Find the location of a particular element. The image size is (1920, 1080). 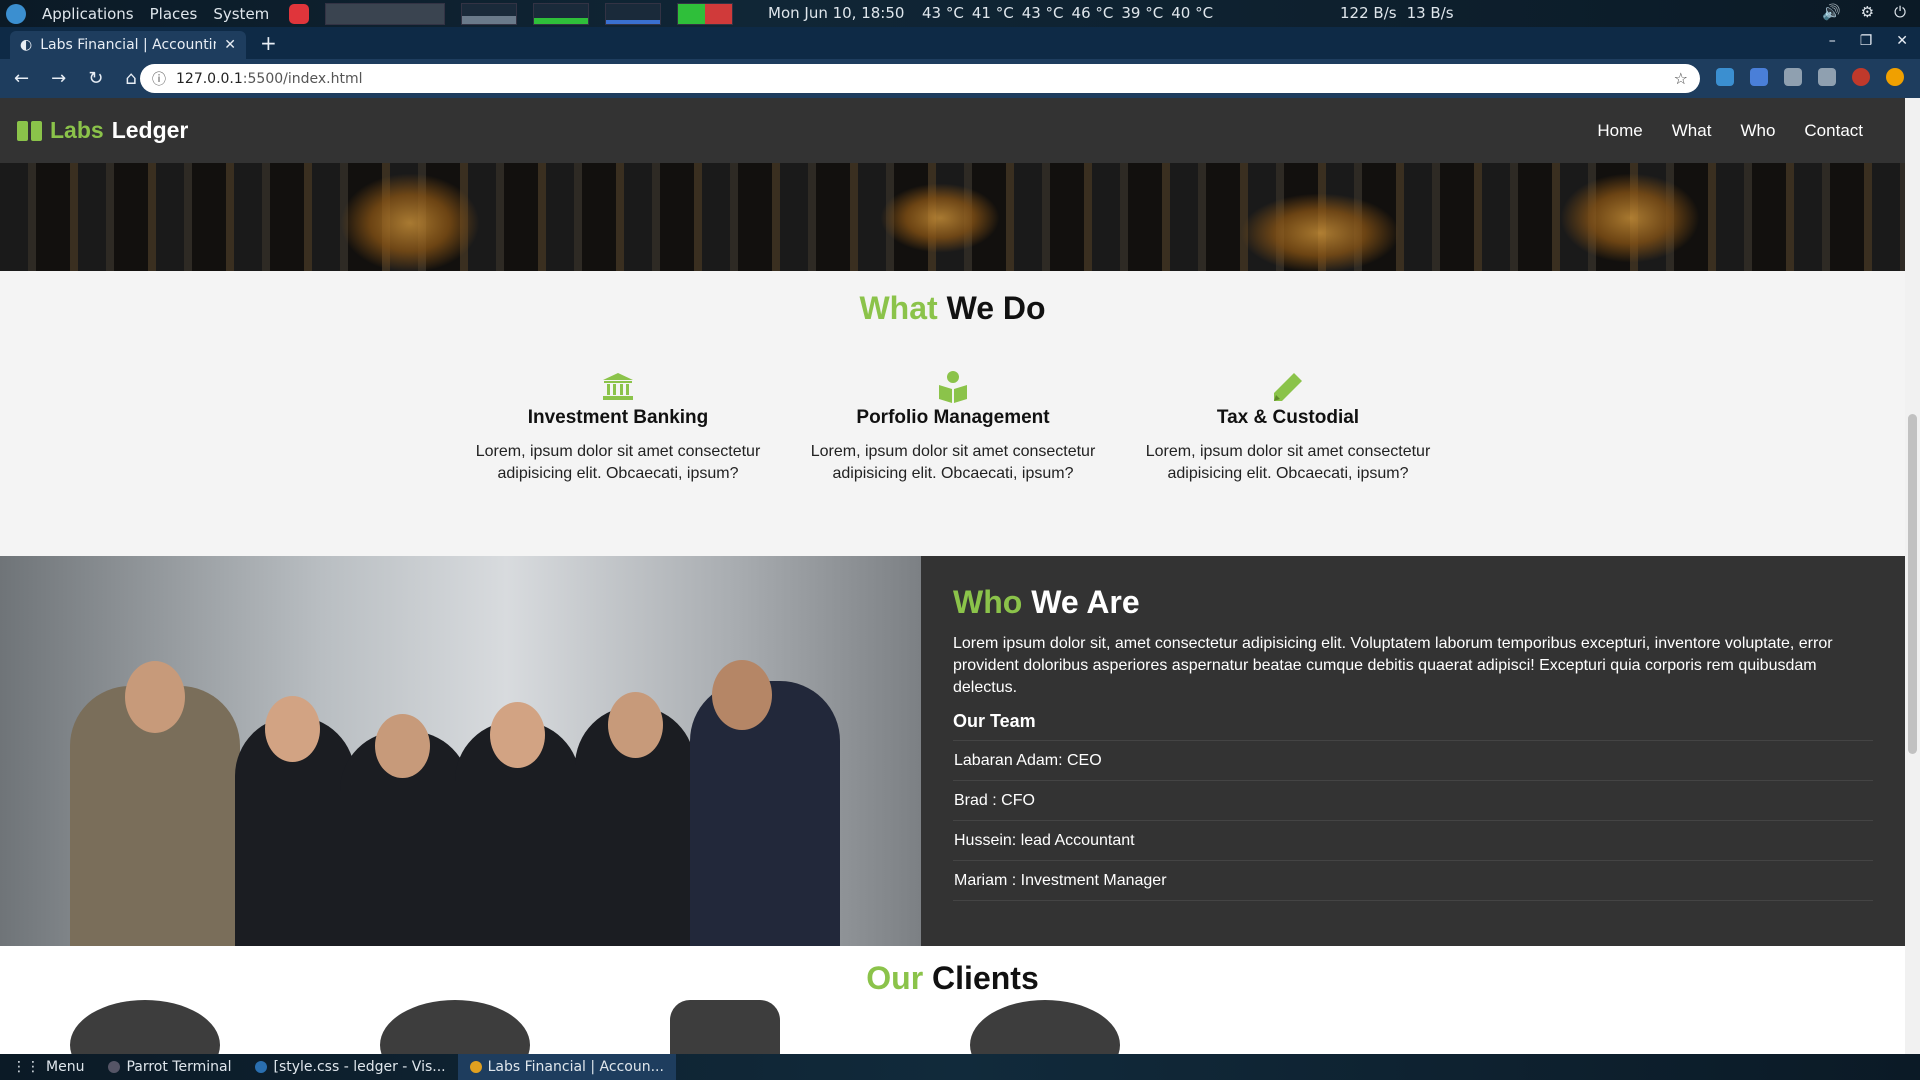

hero-city-image is located at coordinates (952, 218).